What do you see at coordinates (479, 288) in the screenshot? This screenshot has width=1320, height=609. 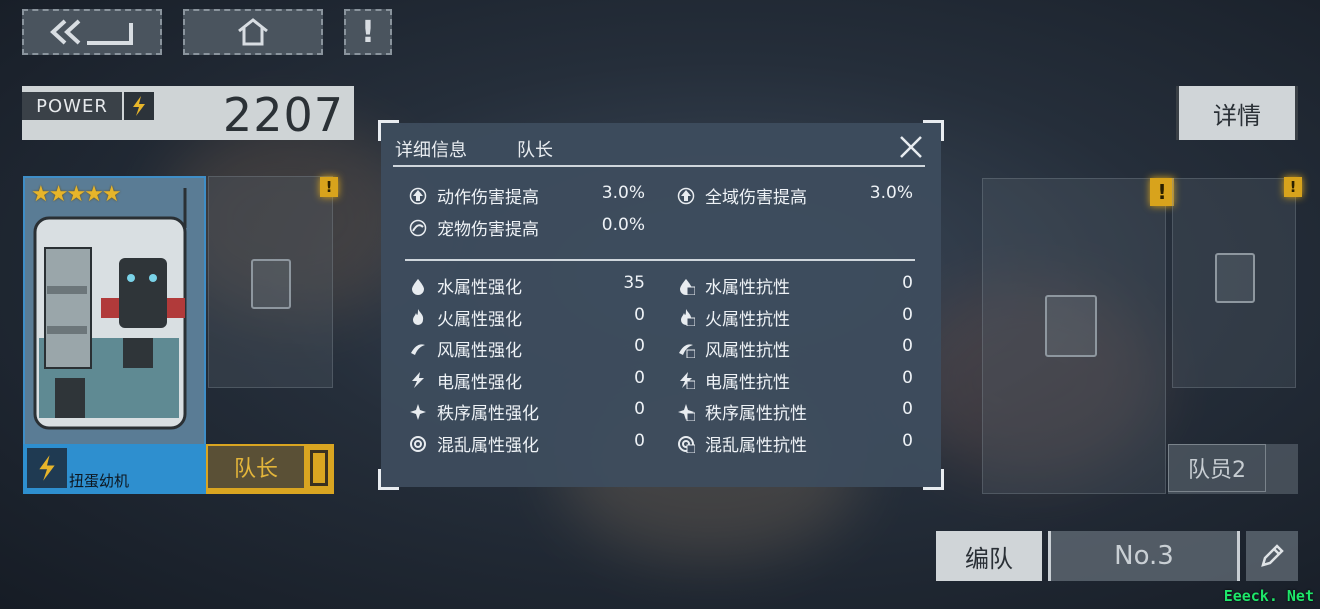 I see `element-boost-label: 水属性强化` at bounding box center [479, 288].